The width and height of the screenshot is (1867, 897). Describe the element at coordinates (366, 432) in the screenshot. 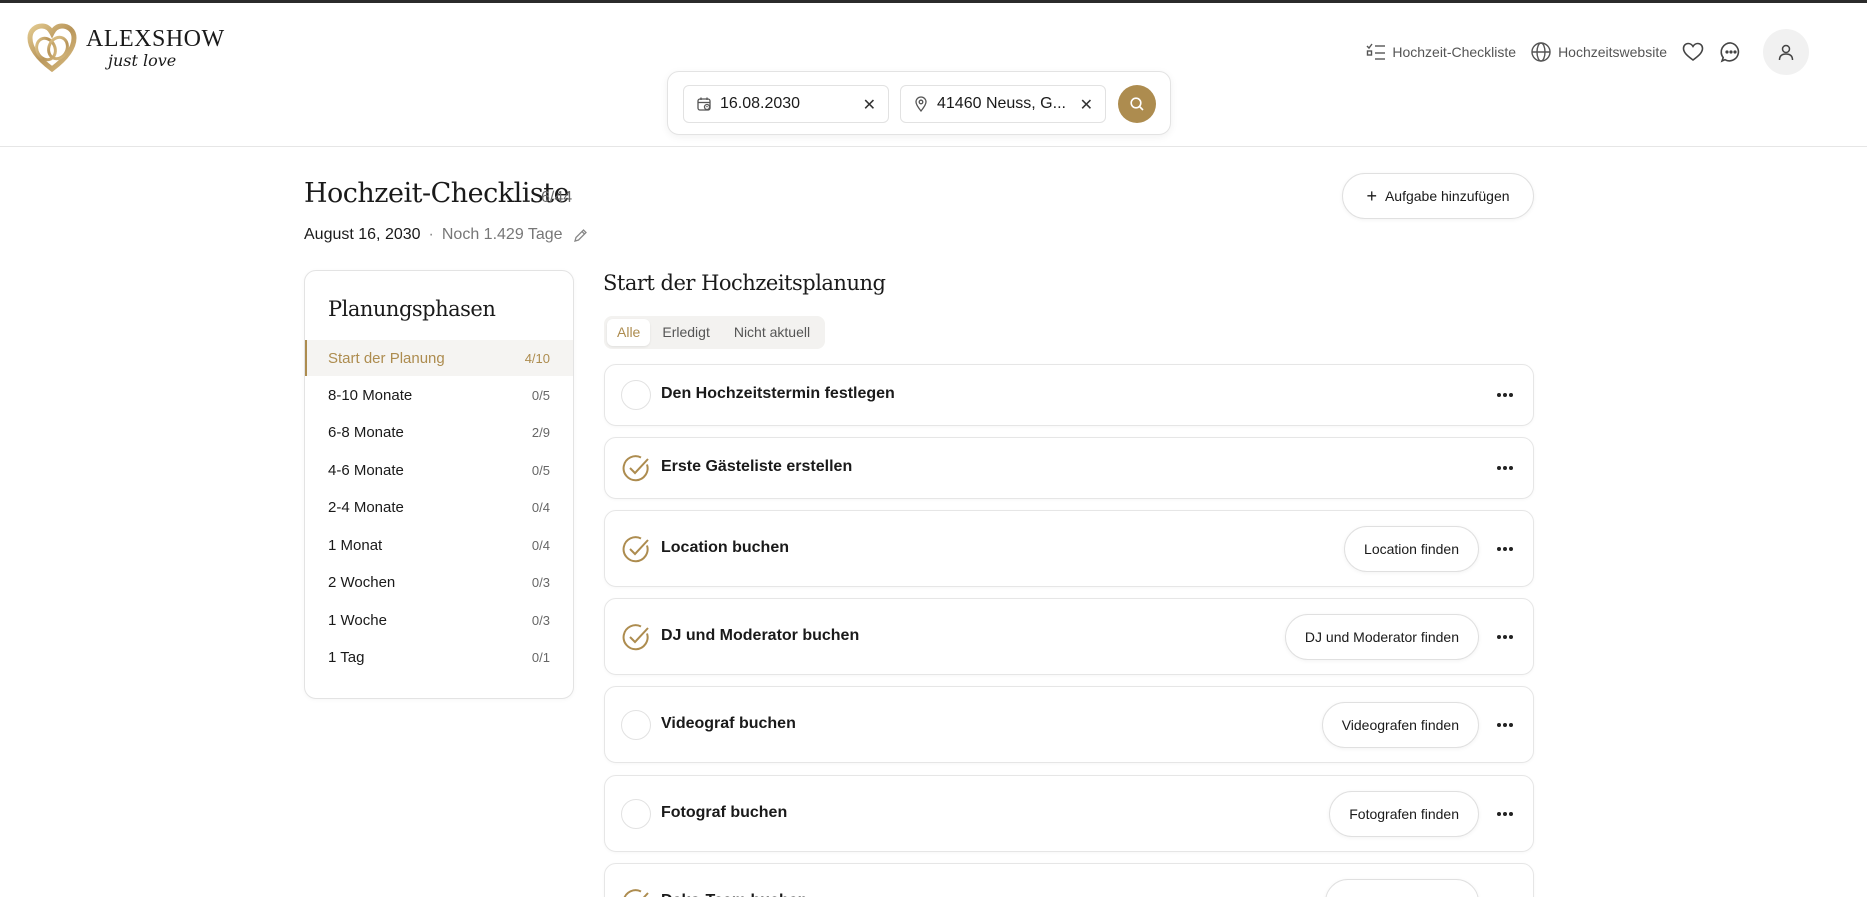

I see `phase-label: 6-8 Monate` at that location.